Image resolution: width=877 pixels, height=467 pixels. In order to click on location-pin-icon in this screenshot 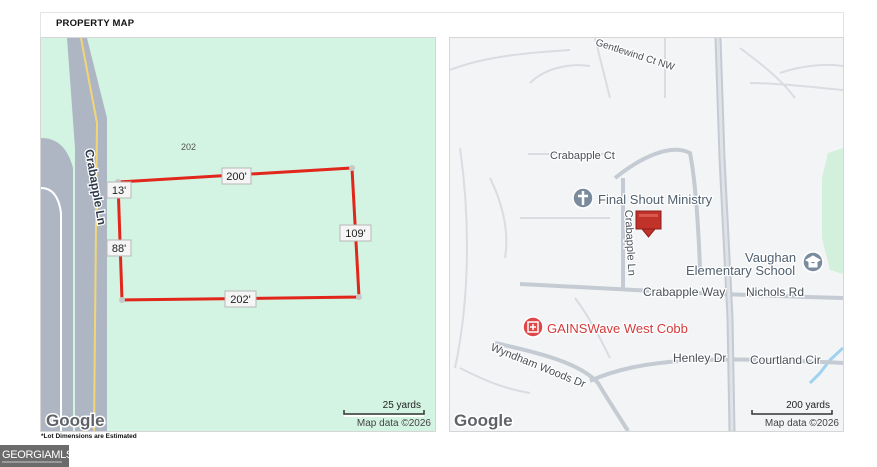, I will do `click(648, 224)`.